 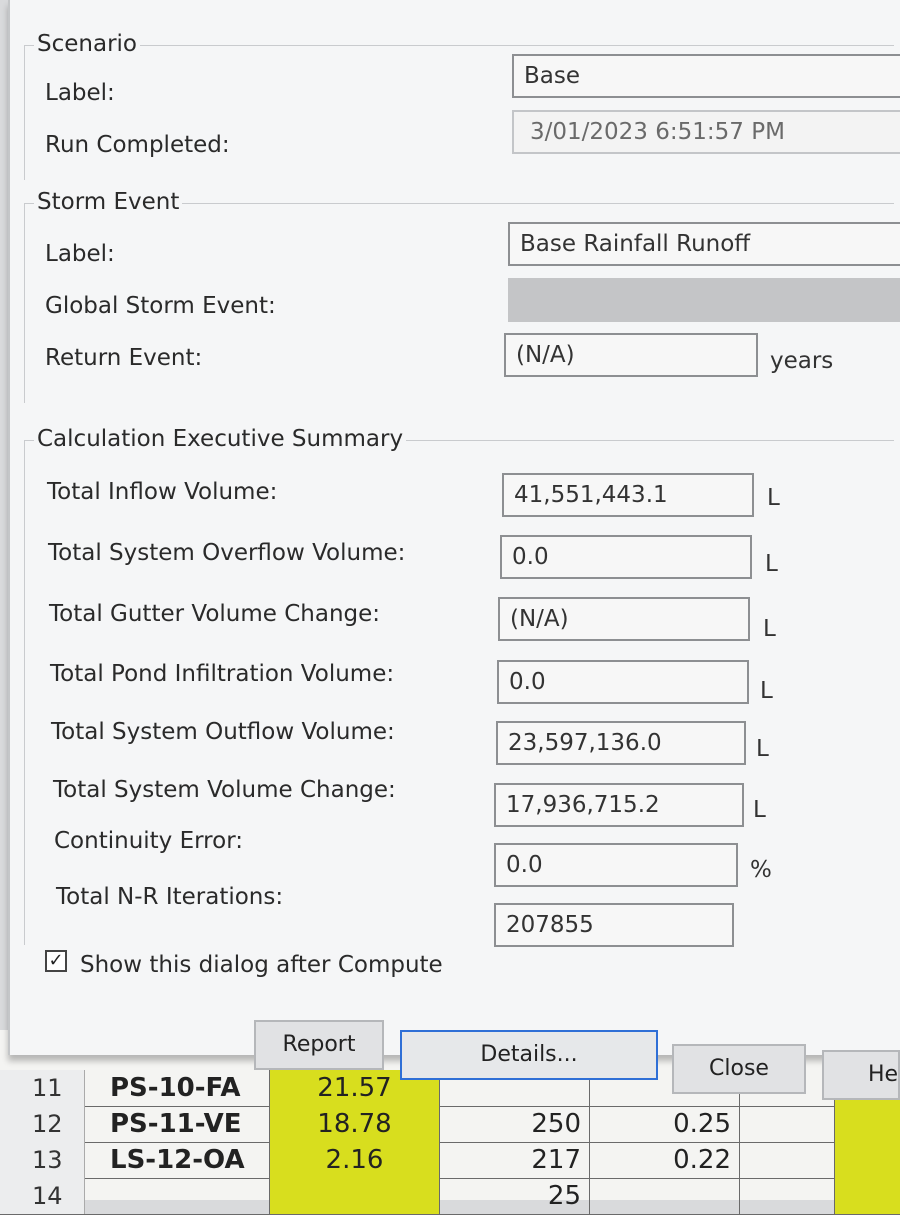 What do you see at coordinates (227, 553) in the screenshot?
I see `summary-label: Total System Overflow Volume:` at bounding box center [227, 553].